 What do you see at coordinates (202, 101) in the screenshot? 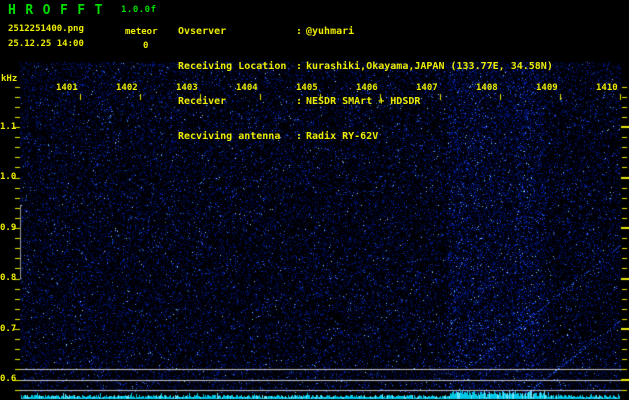
I see `info-key: Receiver` at bounding box center [202, 101].